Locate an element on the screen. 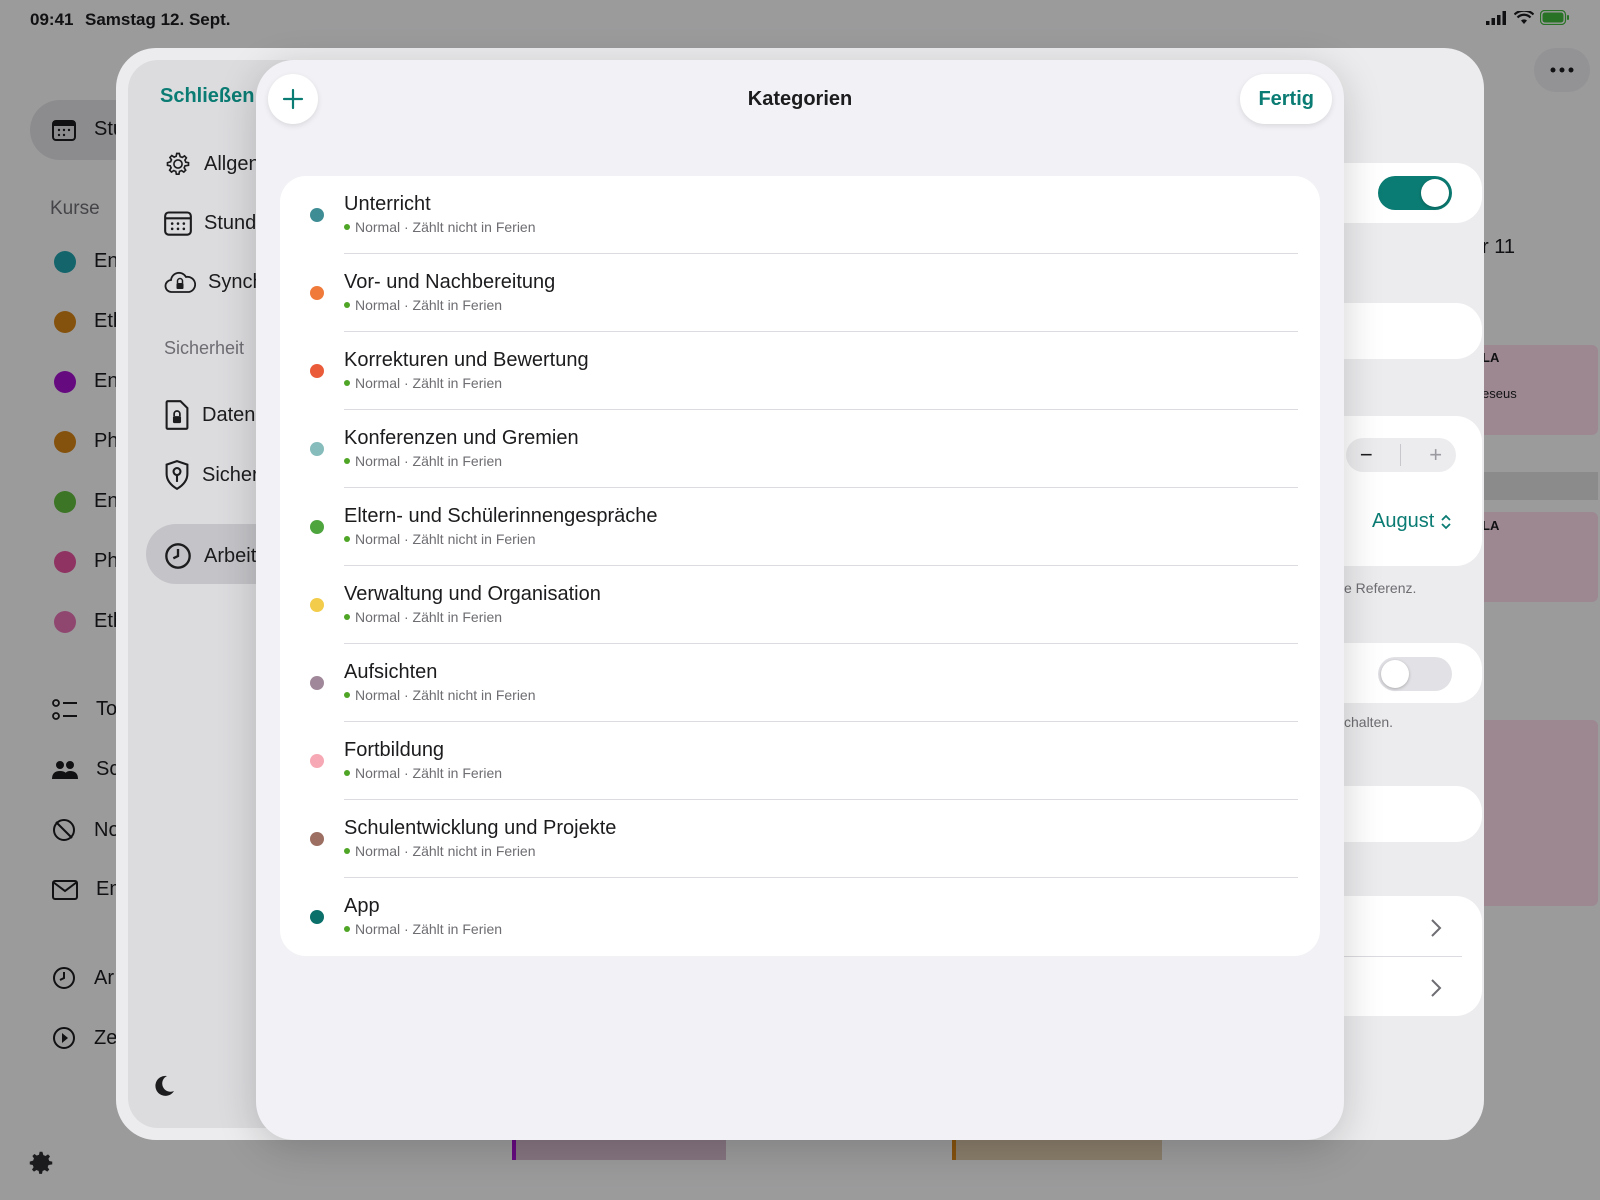  settings-item-data: Daten is located at coordinates (209, 415).